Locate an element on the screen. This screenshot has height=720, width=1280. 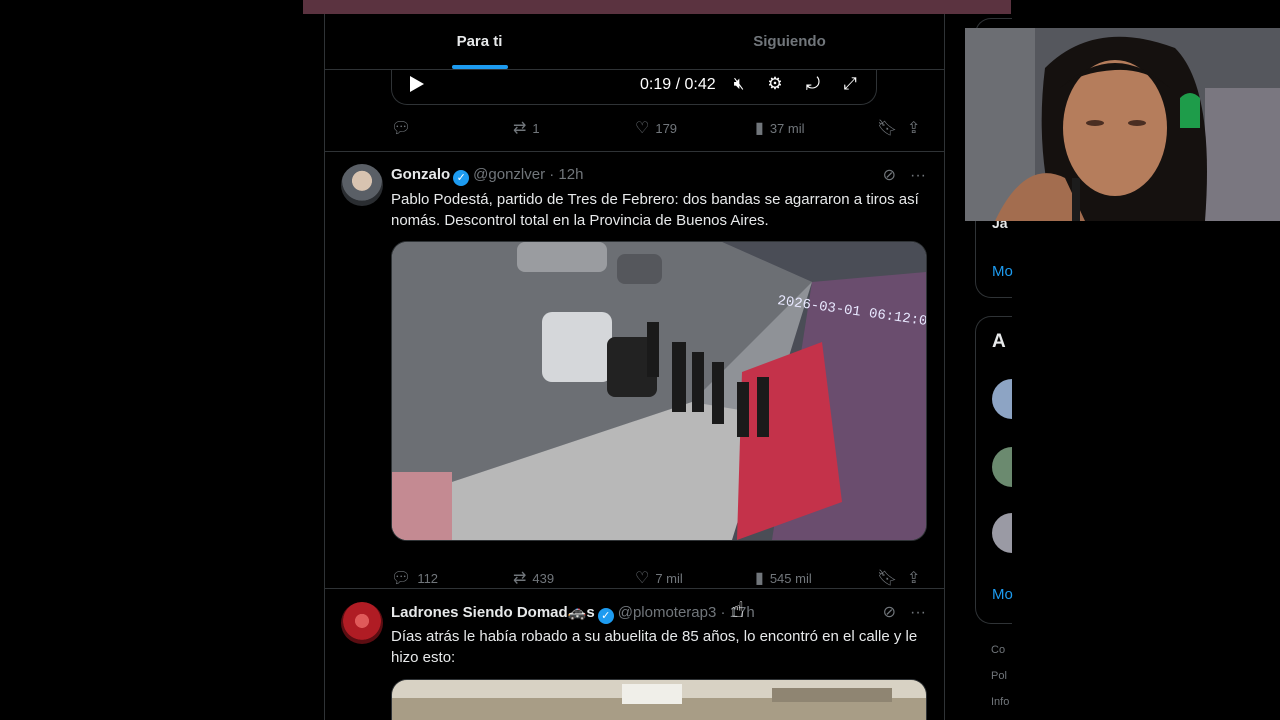
settings-icon: ⚙︎ is located at coordinates (775, 84).